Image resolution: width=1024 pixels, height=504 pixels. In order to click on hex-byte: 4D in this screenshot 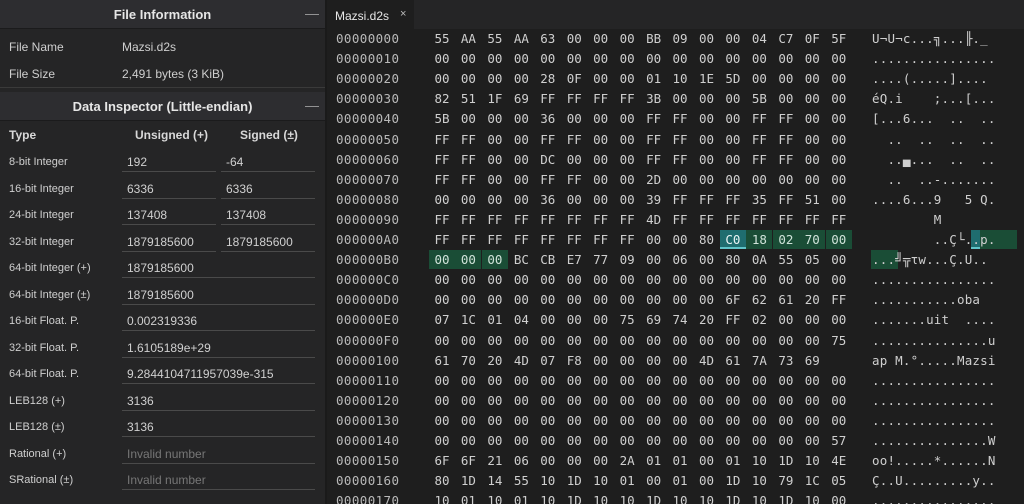, I will do `click(654, 219)`.